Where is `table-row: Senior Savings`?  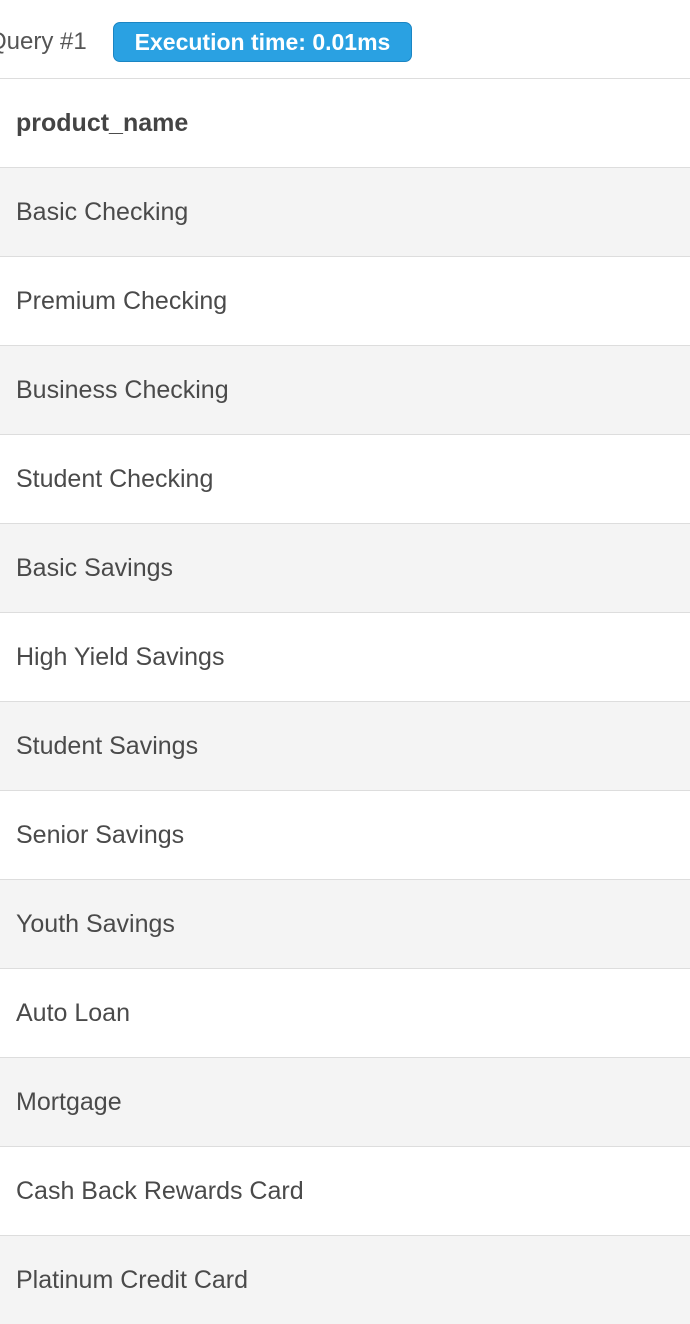
table-row: Senior Savings is located at coordinates (345, 835).